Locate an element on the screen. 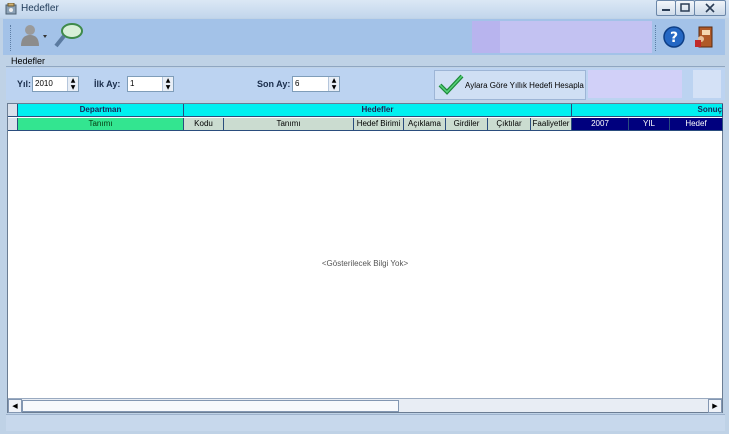  year-label: Yıl: is located at coordinates (24, 84).